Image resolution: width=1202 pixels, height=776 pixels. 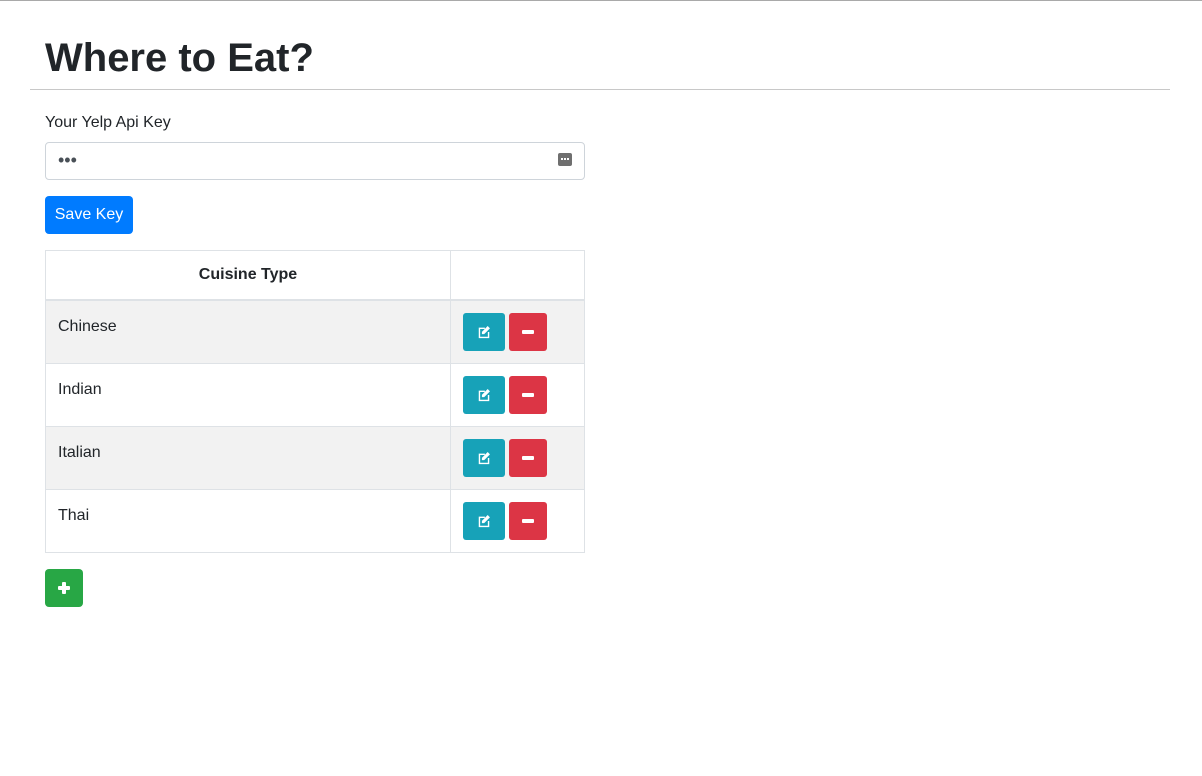 I want to click on table-row: Italian, so click(x=315, y=458).